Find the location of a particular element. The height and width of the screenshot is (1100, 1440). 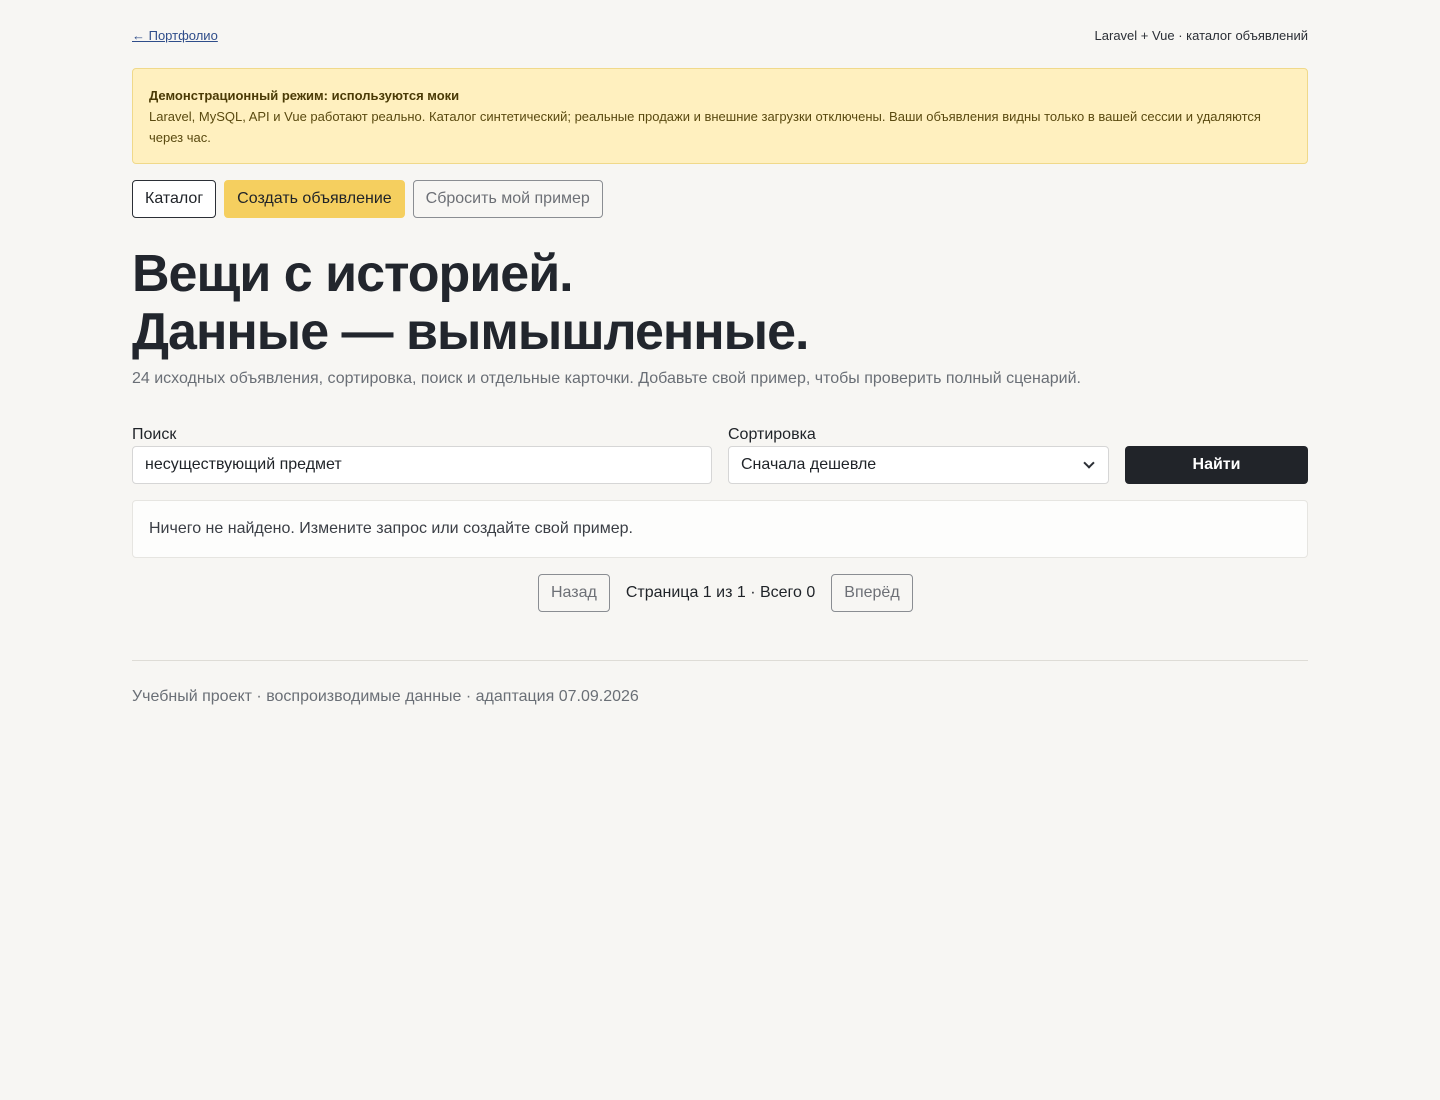

page-title-line-1: Вещи с историей. is located at coordinates (353, 274).